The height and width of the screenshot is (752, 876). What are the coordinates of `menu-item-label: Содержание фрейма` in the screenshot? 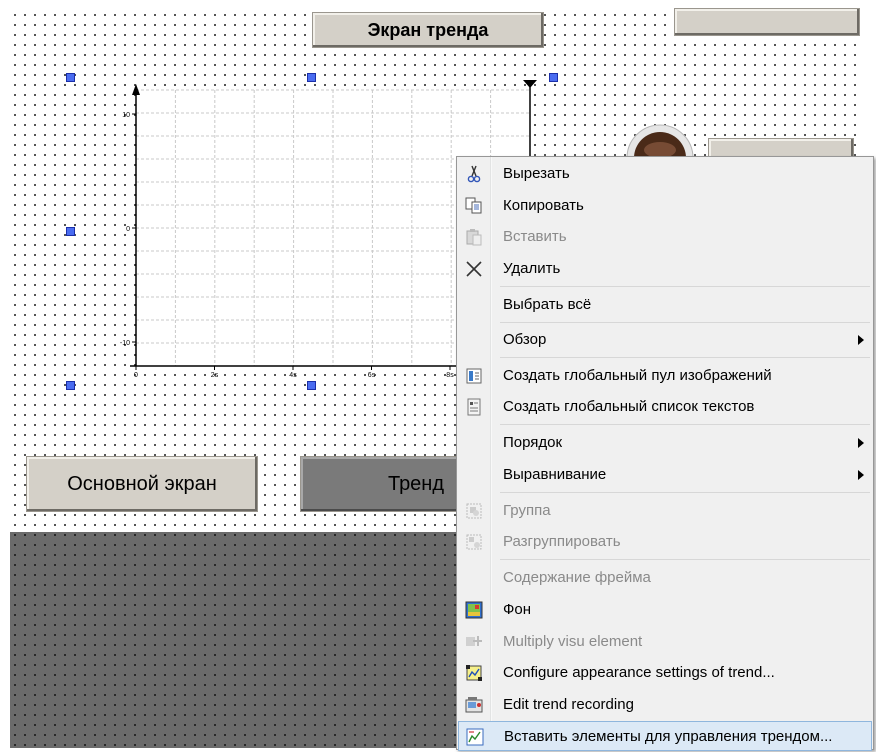 It's located at (577, 577).